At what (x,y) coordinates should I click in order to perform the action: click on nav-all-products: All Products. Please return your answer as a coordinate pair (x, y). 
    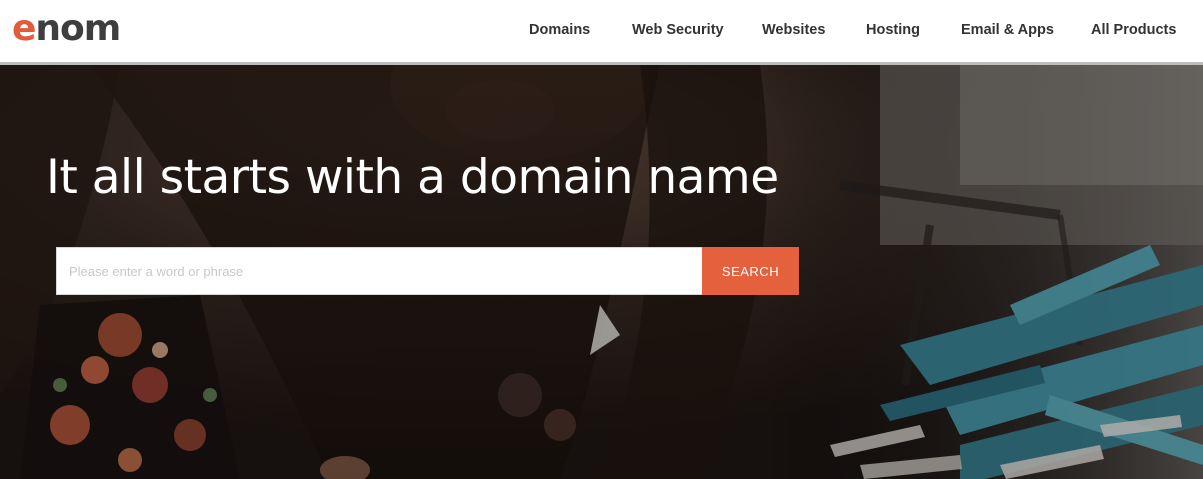
    Looking at the image, I should click on (1133, 30).